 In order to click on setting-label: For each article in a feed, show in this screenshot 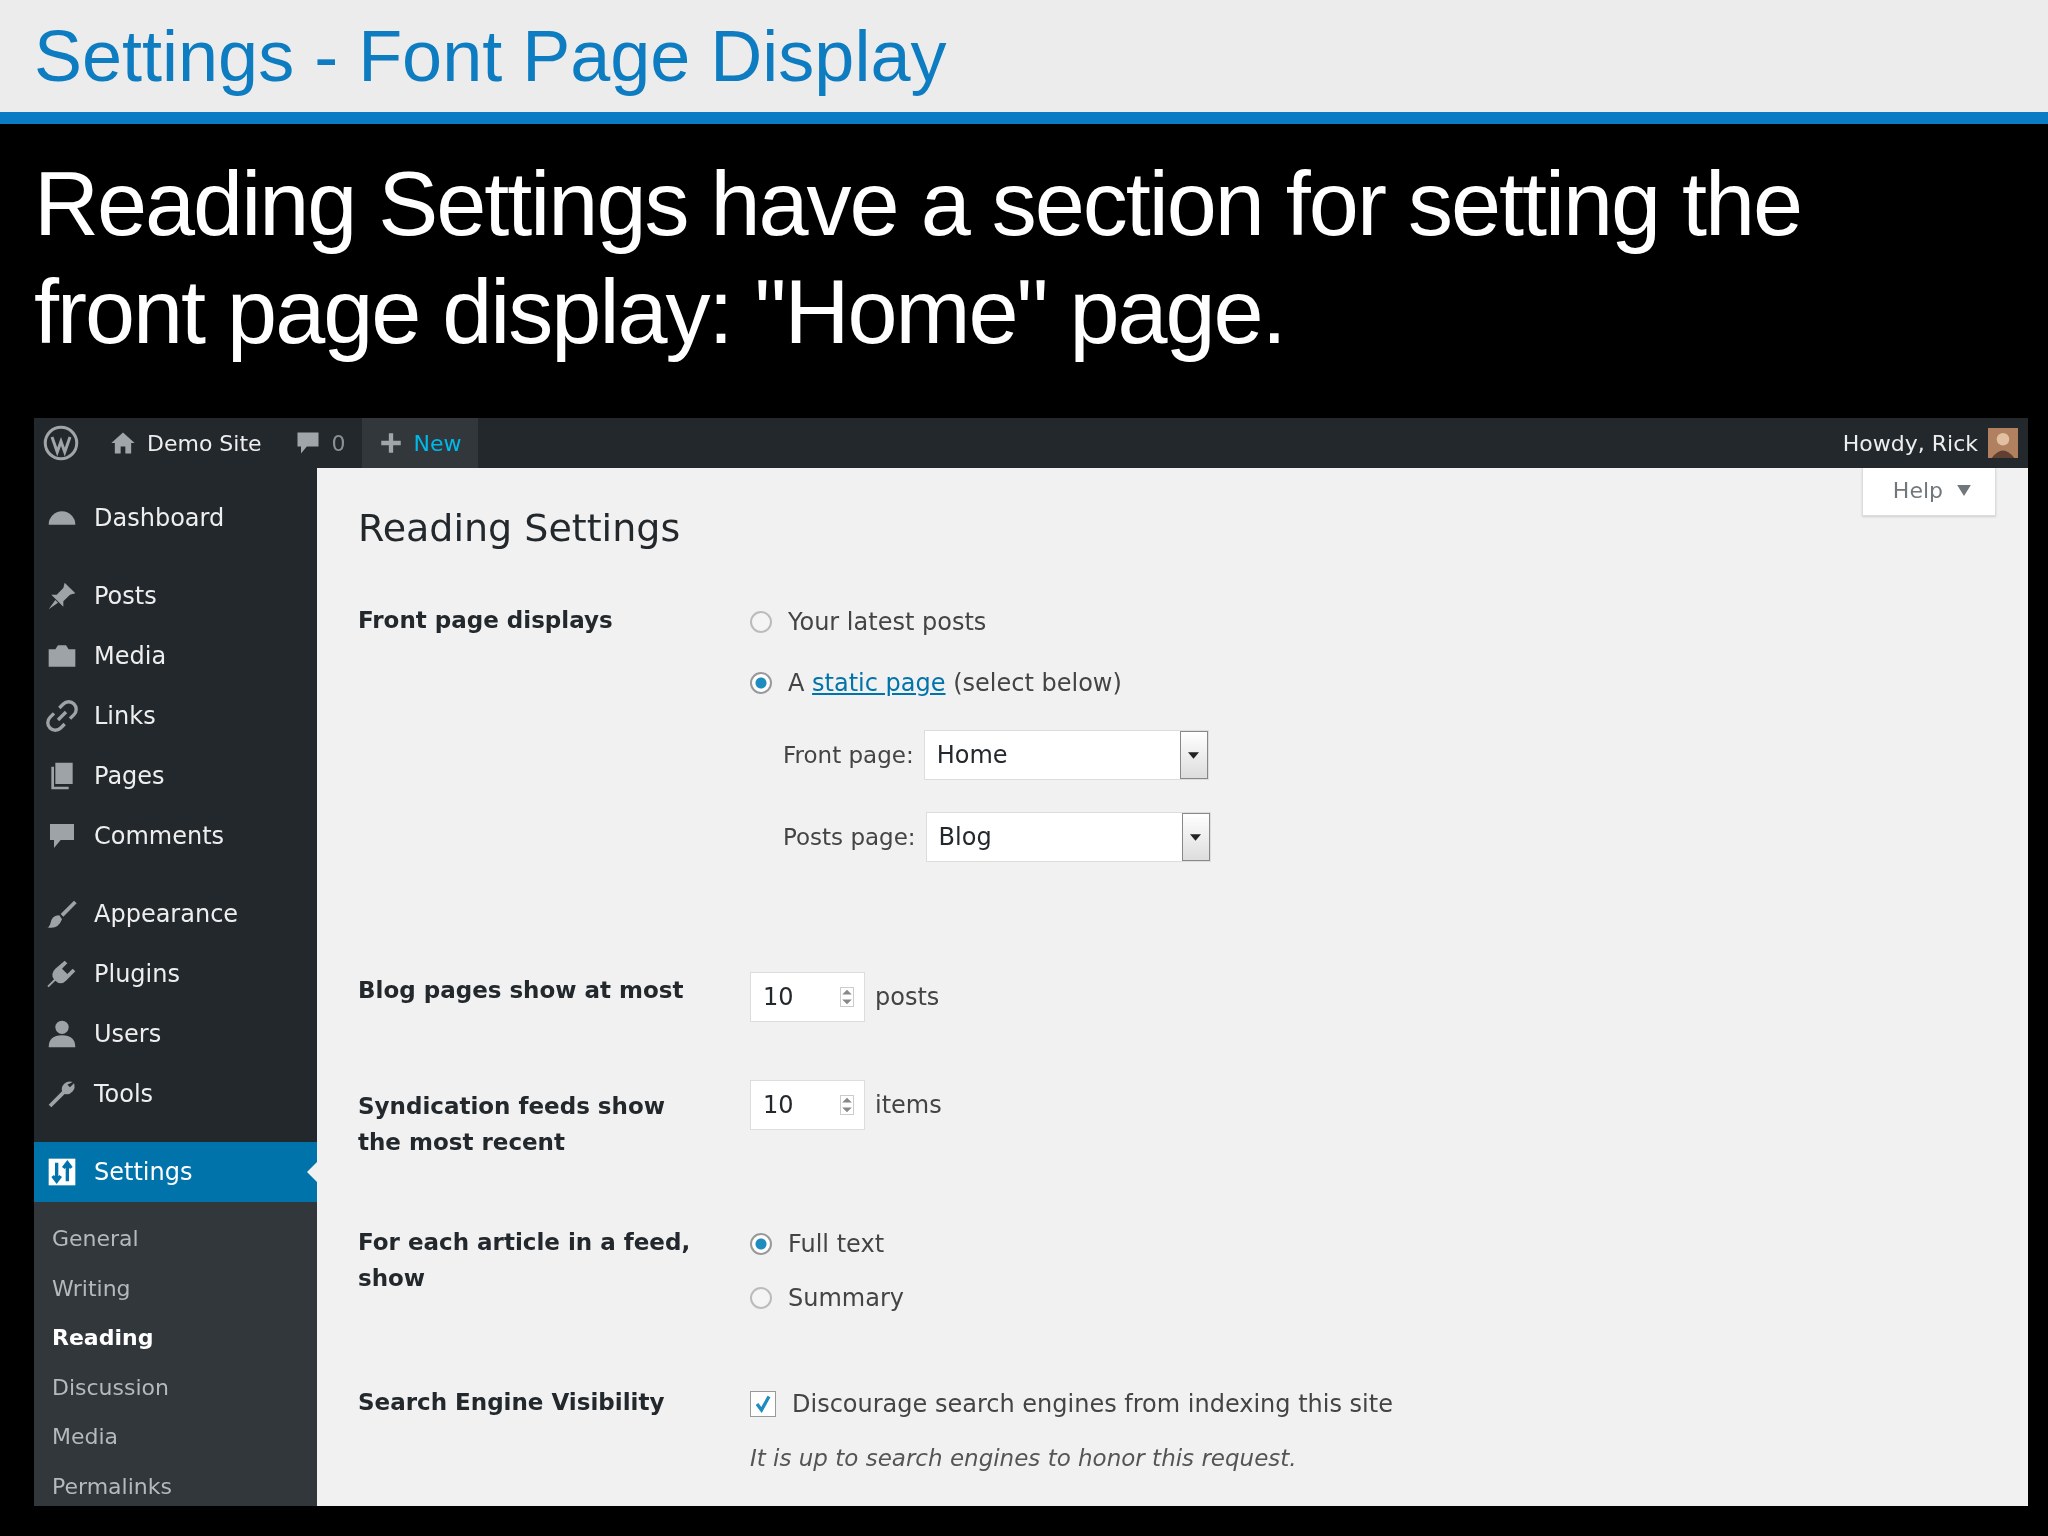, I will do `click(525, 1260)`.